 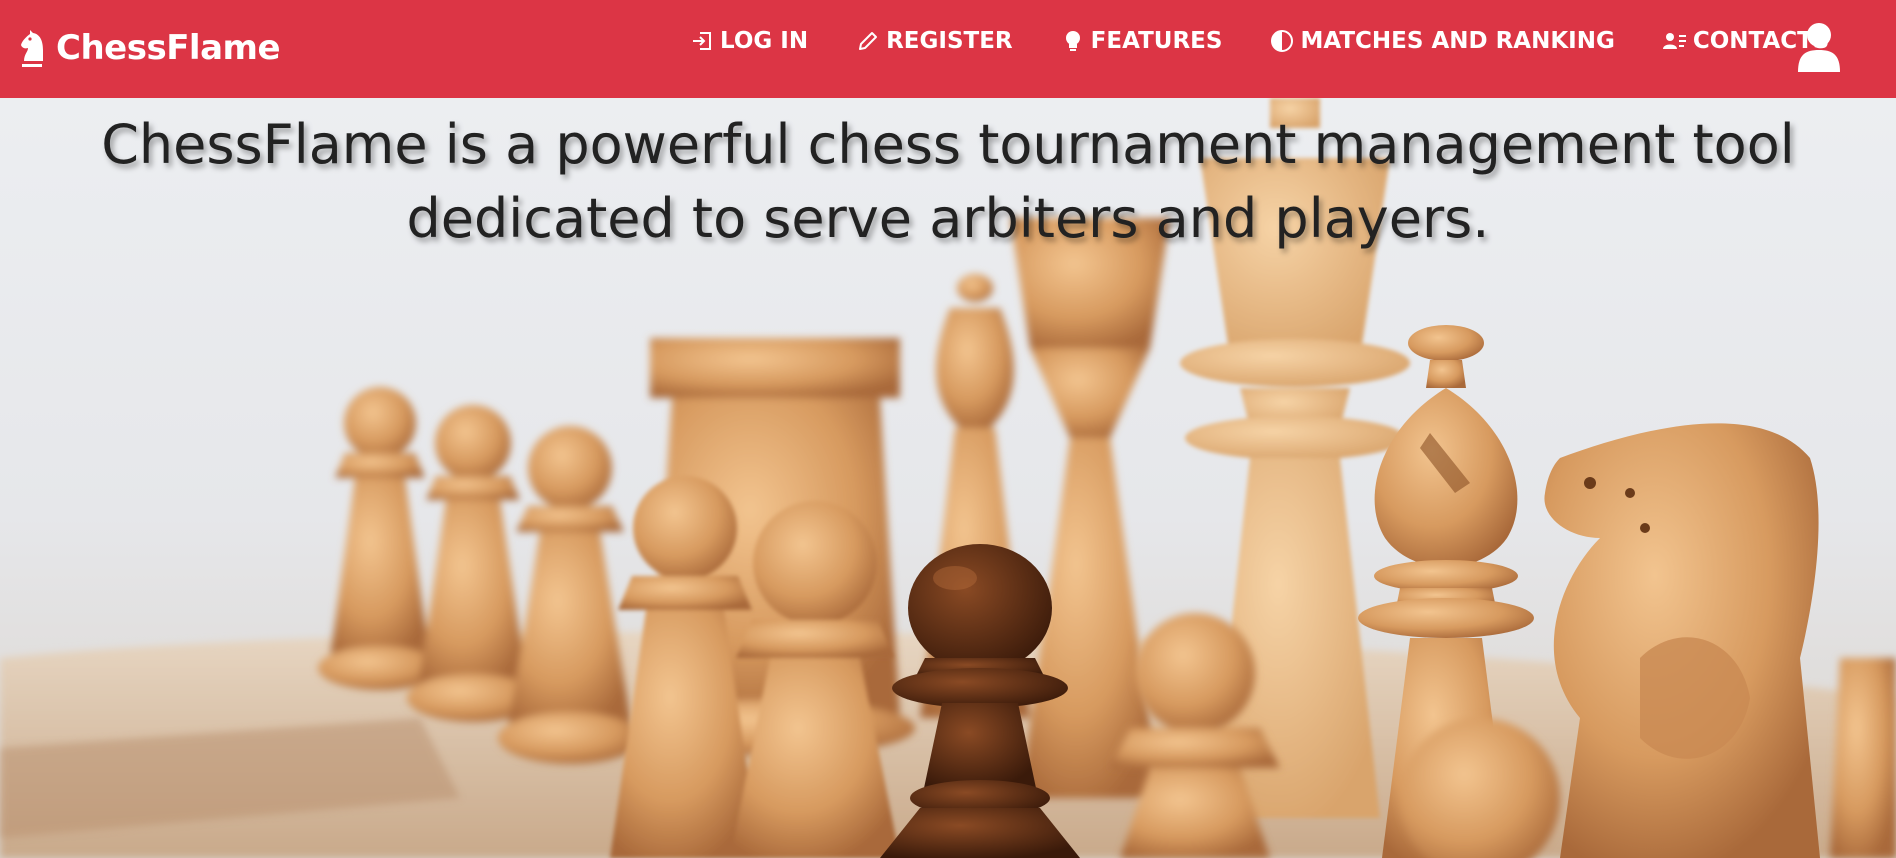 I want to click on login-icon, so click(x=702, y=41).